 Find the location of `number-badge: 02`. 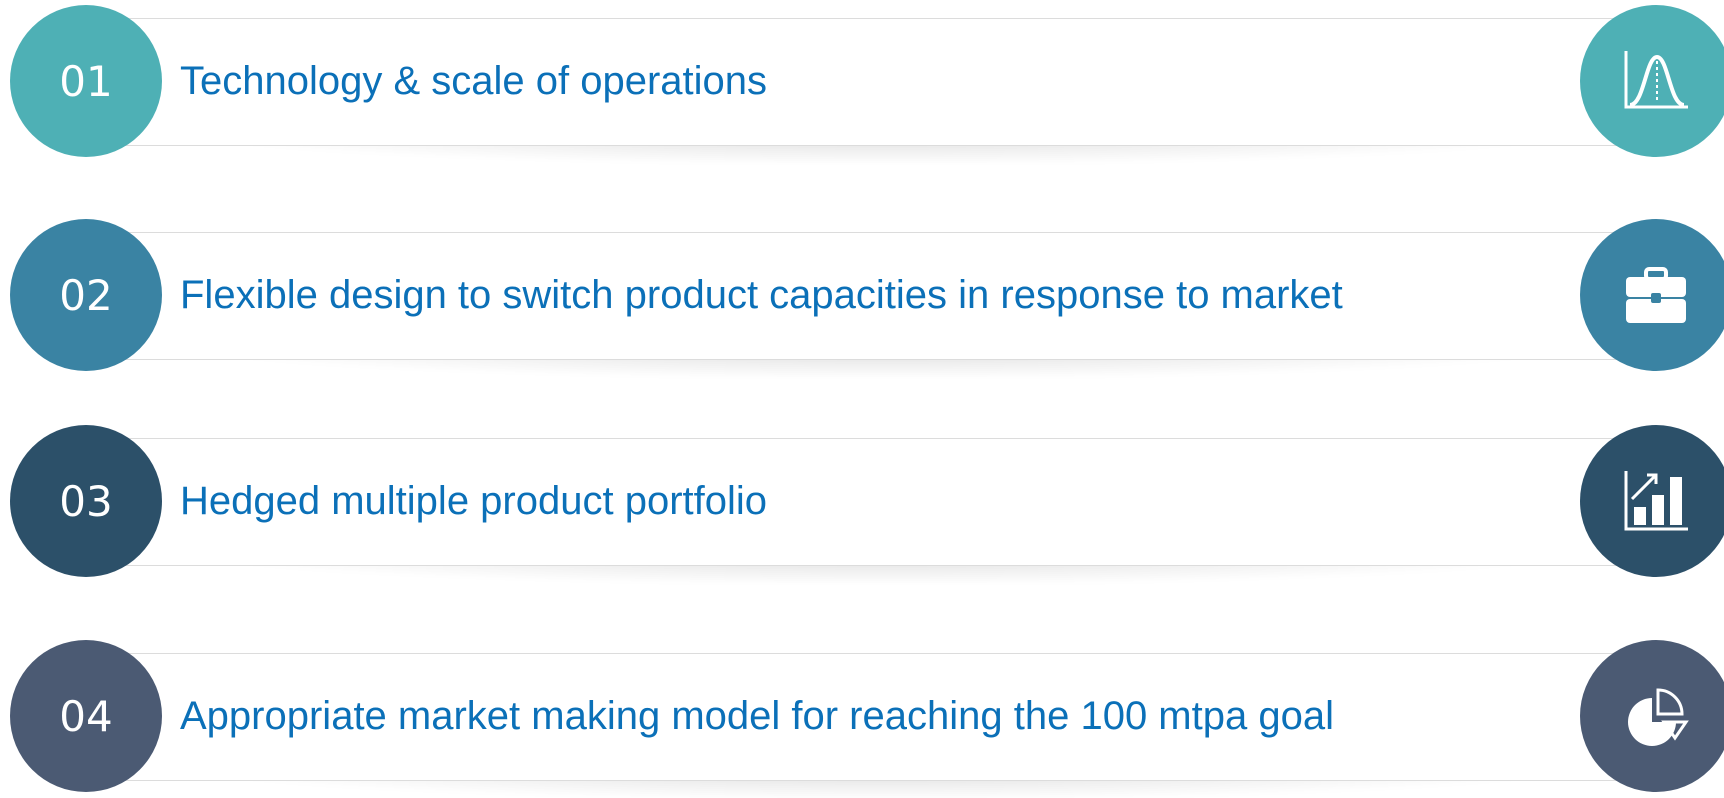

number-badge: 02 is located at coordinates (86, 295).